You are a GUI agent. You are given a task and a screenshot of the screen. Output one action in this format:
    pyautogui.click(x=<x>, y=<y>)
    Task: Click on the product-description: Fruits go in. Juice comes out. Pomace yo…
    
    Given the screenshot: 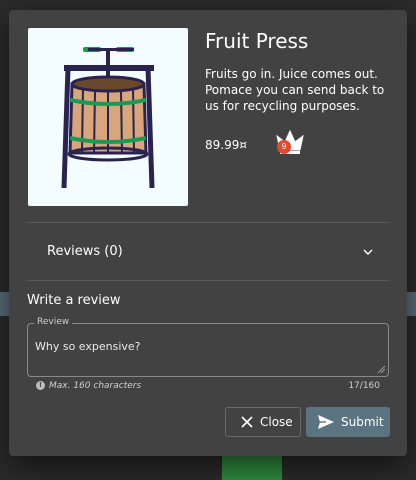 What is the action you would take?
    pyautogui.click(x=295, y=90)
    